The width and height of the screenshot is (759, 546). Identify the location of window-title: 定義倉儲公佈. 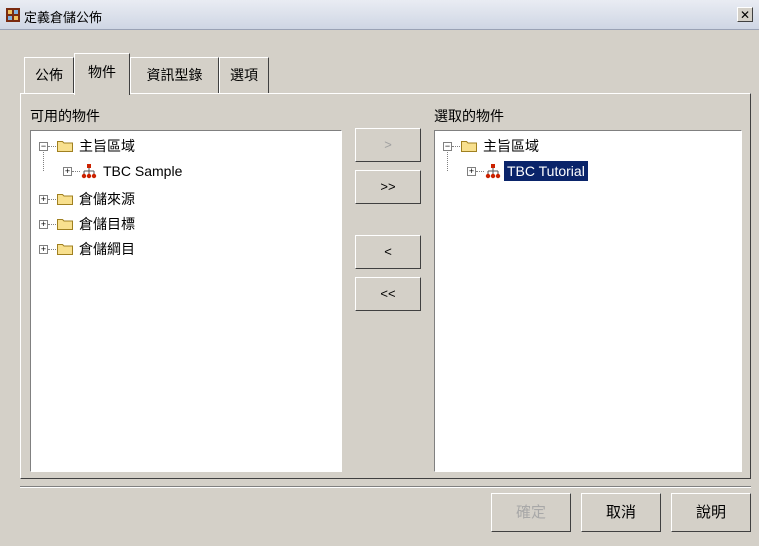
(63, 17).